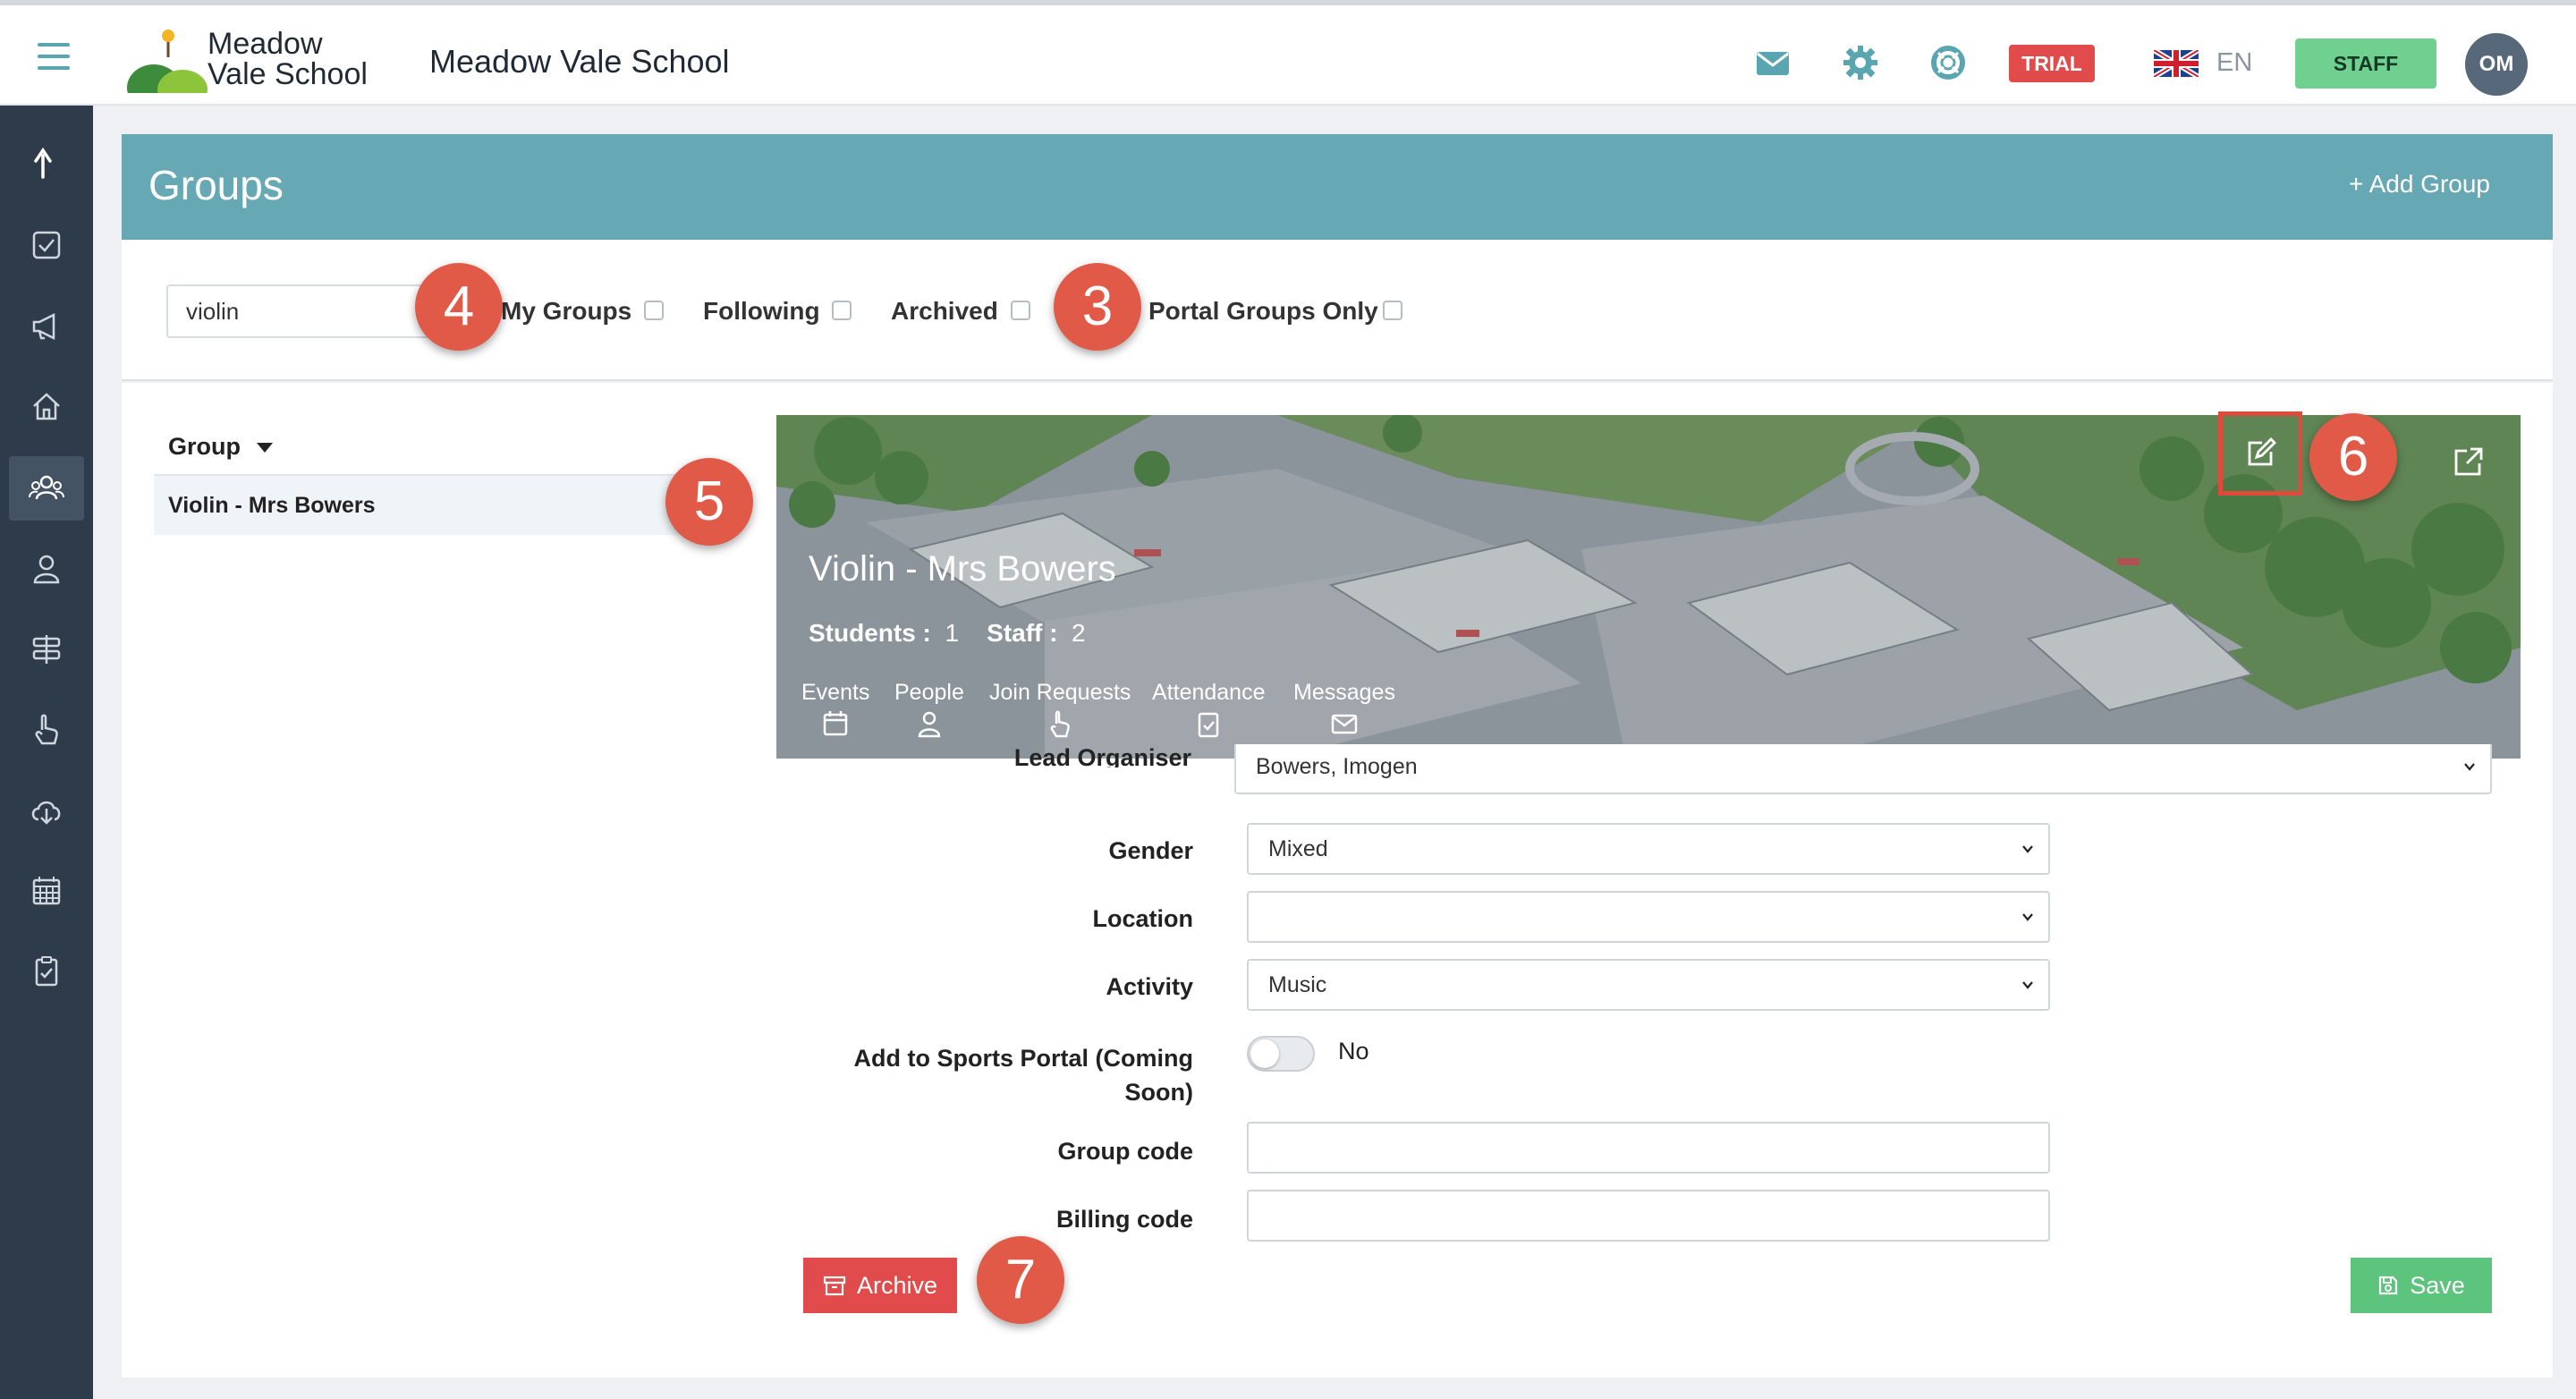 This screenshot has width=2576, height=1399. What do you see at coordinates (1264, 1053) in the screenshot?
I see `toggle-knob` at bounding box center [1264, 1053].